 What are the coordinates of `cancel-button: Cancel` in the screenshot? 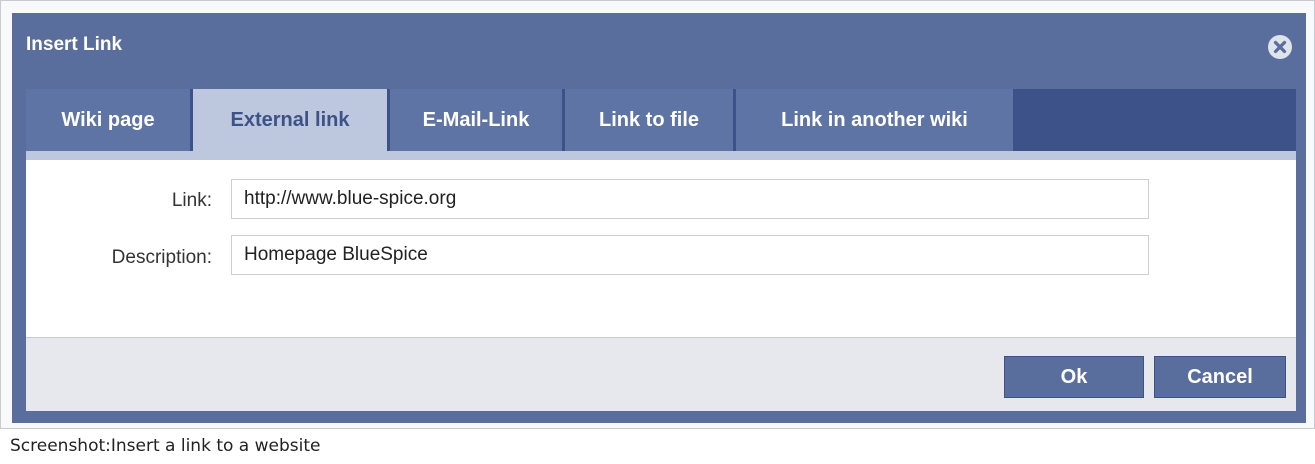 It's located at (1220, 377).